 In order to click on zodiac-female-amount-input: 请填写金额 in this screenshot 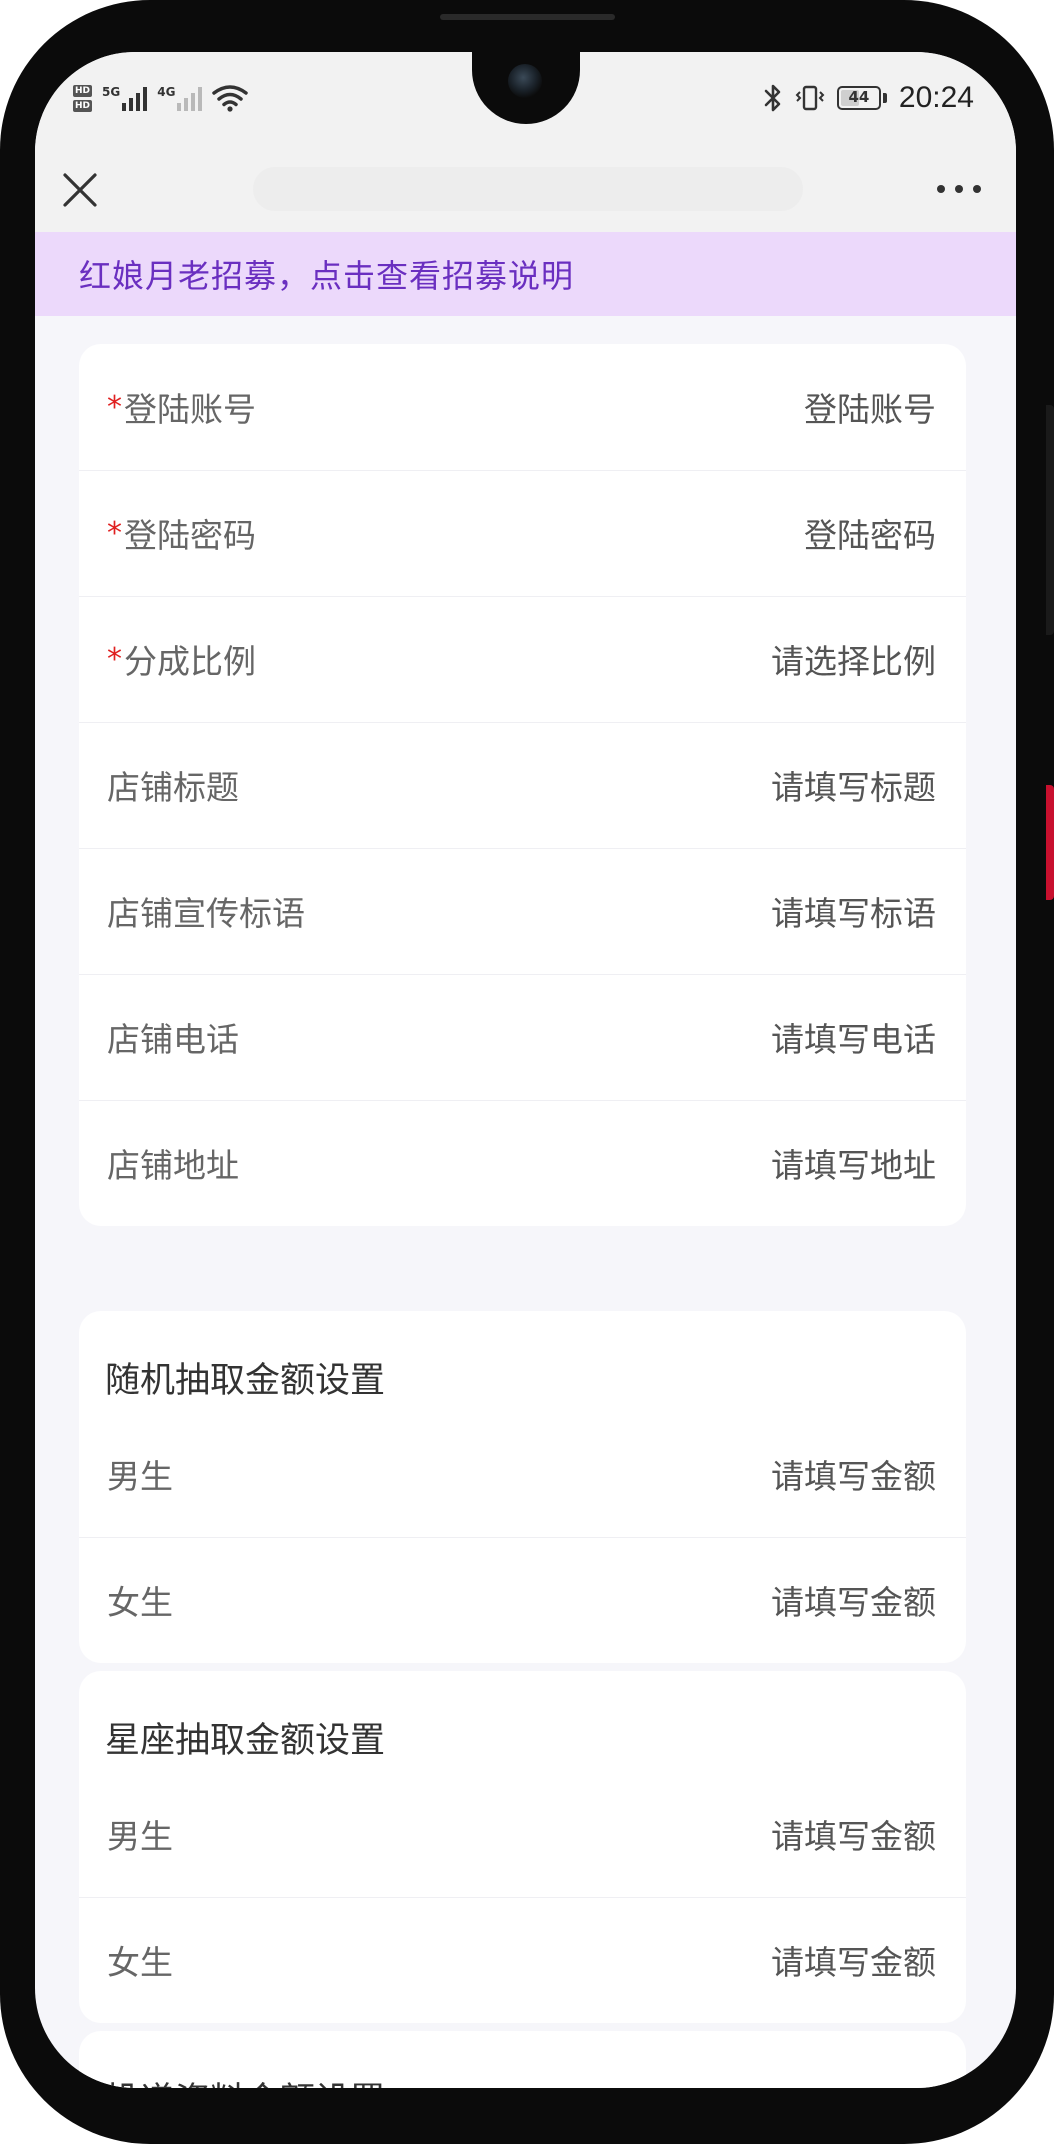, I will do `click(853, 1960)`.